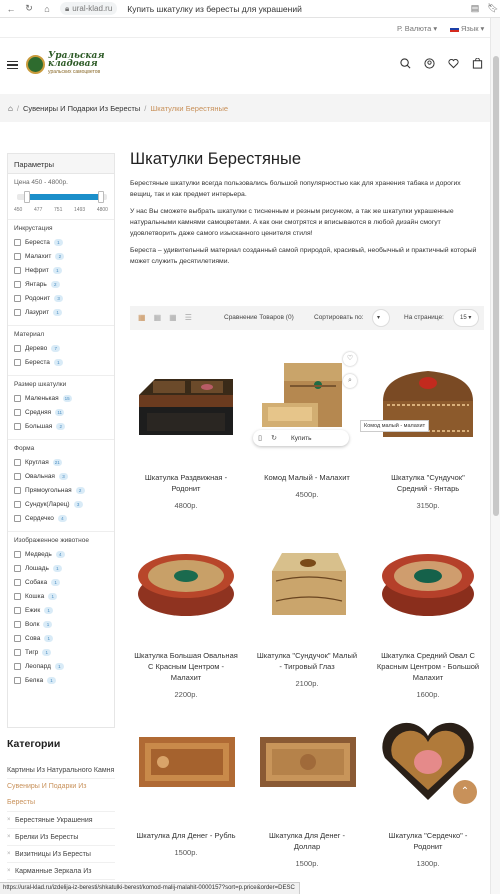 The height and width of the screenshot is (894, 500). What do you see at coordinates (61, 256) in the screenshot?
I see `filter-option: Малахит 2` at bounding box center [61, 256].